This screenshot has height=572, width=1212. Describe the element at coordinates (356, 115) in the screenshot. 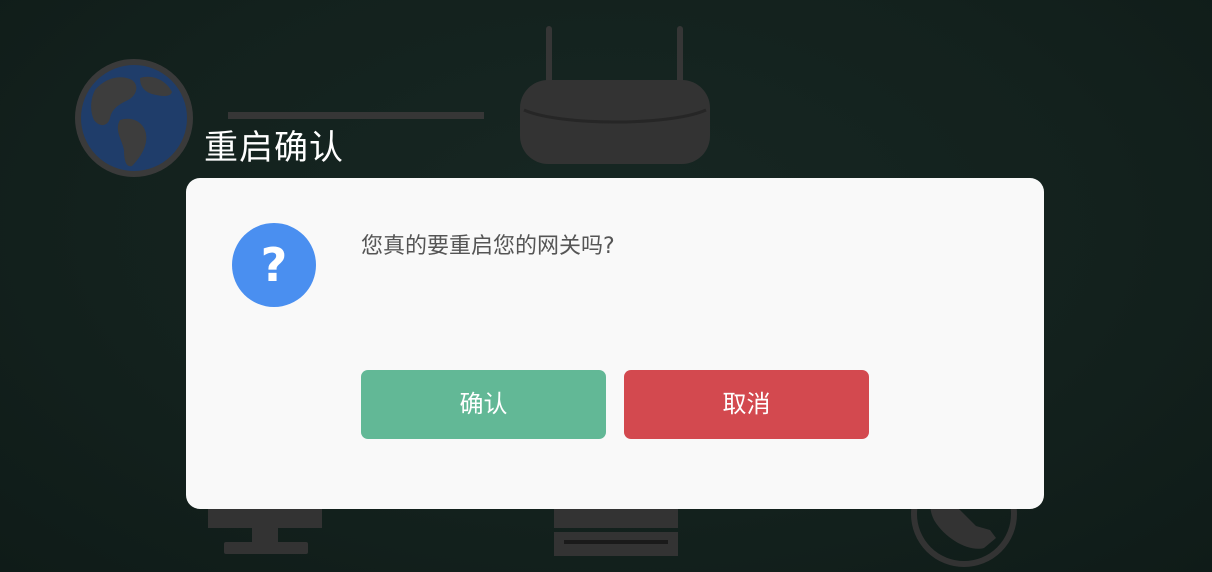

I see `connection-line` at that location.